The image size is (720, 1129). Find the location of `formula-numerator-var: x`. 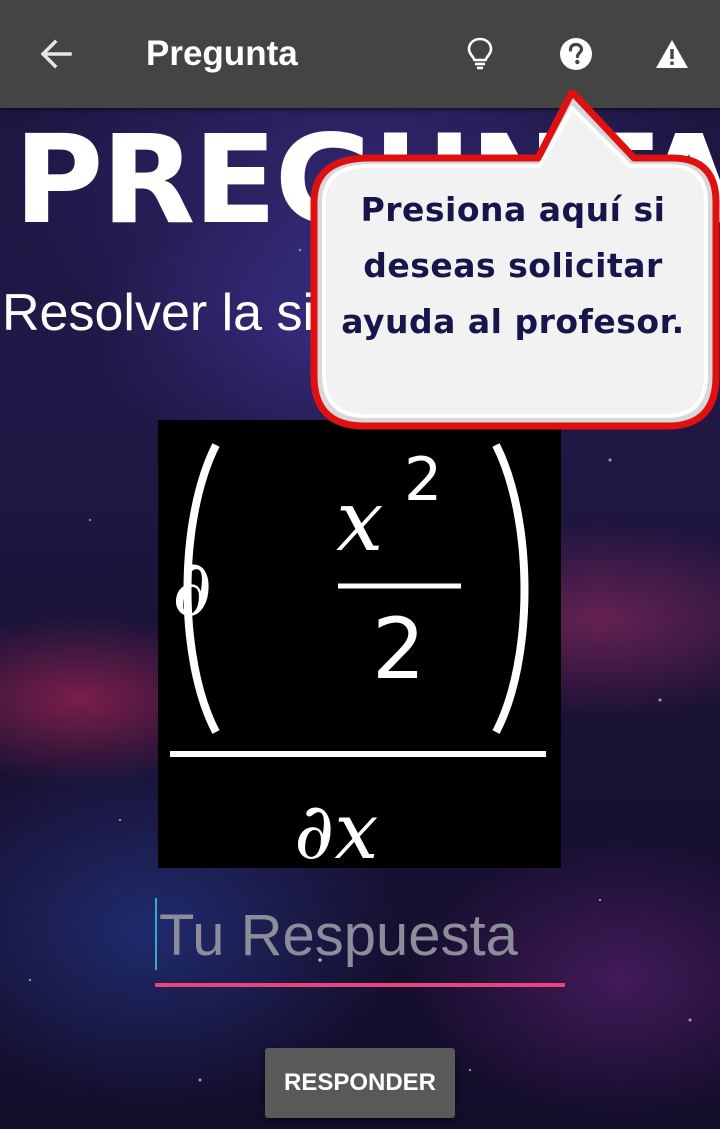

formula-numerator-var: x is located at coordinates (359, 521).